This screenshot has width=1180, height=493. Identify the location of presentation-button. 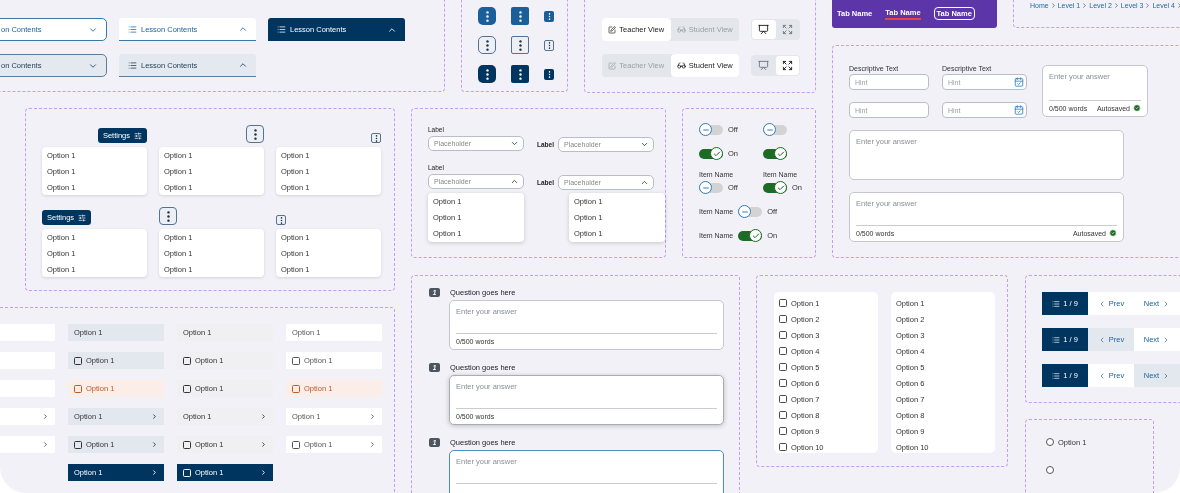
(764, 29).